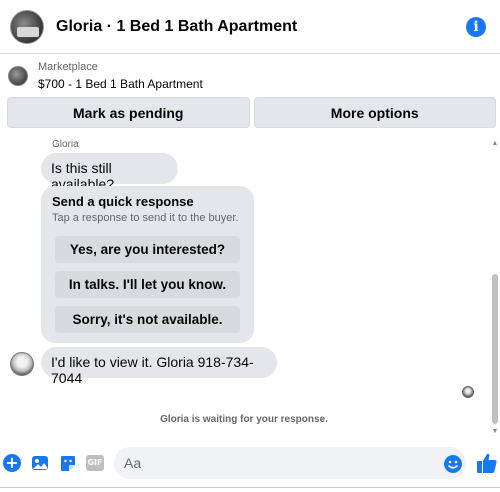  Describe the element at coordinates (159, 366) in the screenshot. I see `message-bubble: I'd like to view it. Gloria 918-734-7044` at that location.